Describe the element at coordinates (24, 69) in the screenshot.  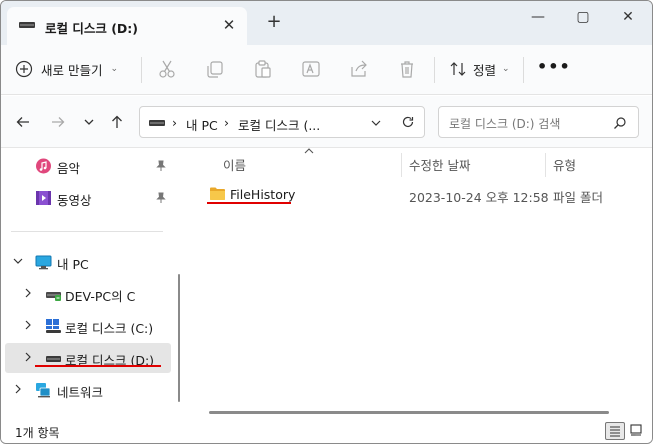
I see `plus-circle-icon` at that location.